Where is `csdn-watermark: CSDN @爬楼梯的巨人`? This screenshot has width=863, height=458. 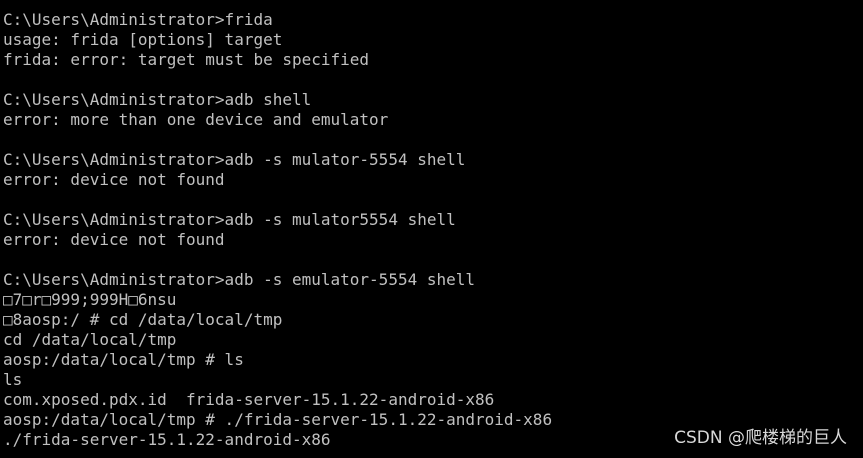
csdn-watermark: CSDN @爬楼梯的巨人 is located at coordinates (760, 438).